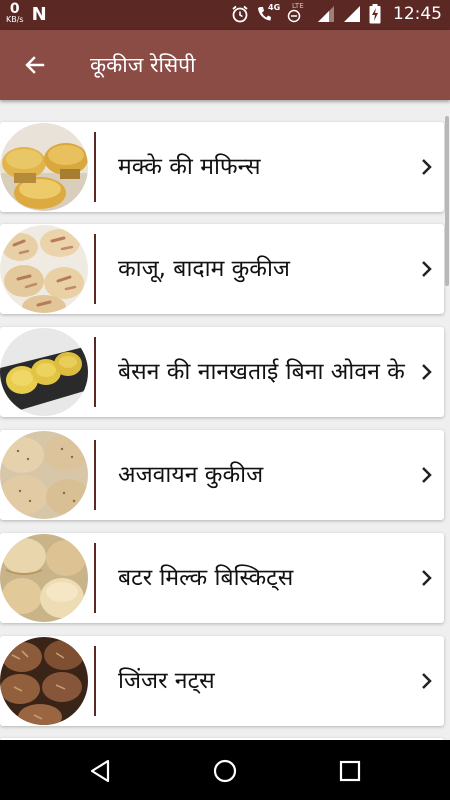 The width and height of the screenshot is (450, 800). What do you see at coordinates (326, 14) in the screenshot?
I see `signal-icon` at bounding box center [326, 14].